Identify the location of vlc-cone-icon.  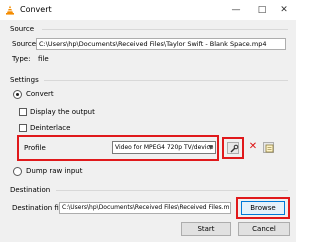
(10, 10).